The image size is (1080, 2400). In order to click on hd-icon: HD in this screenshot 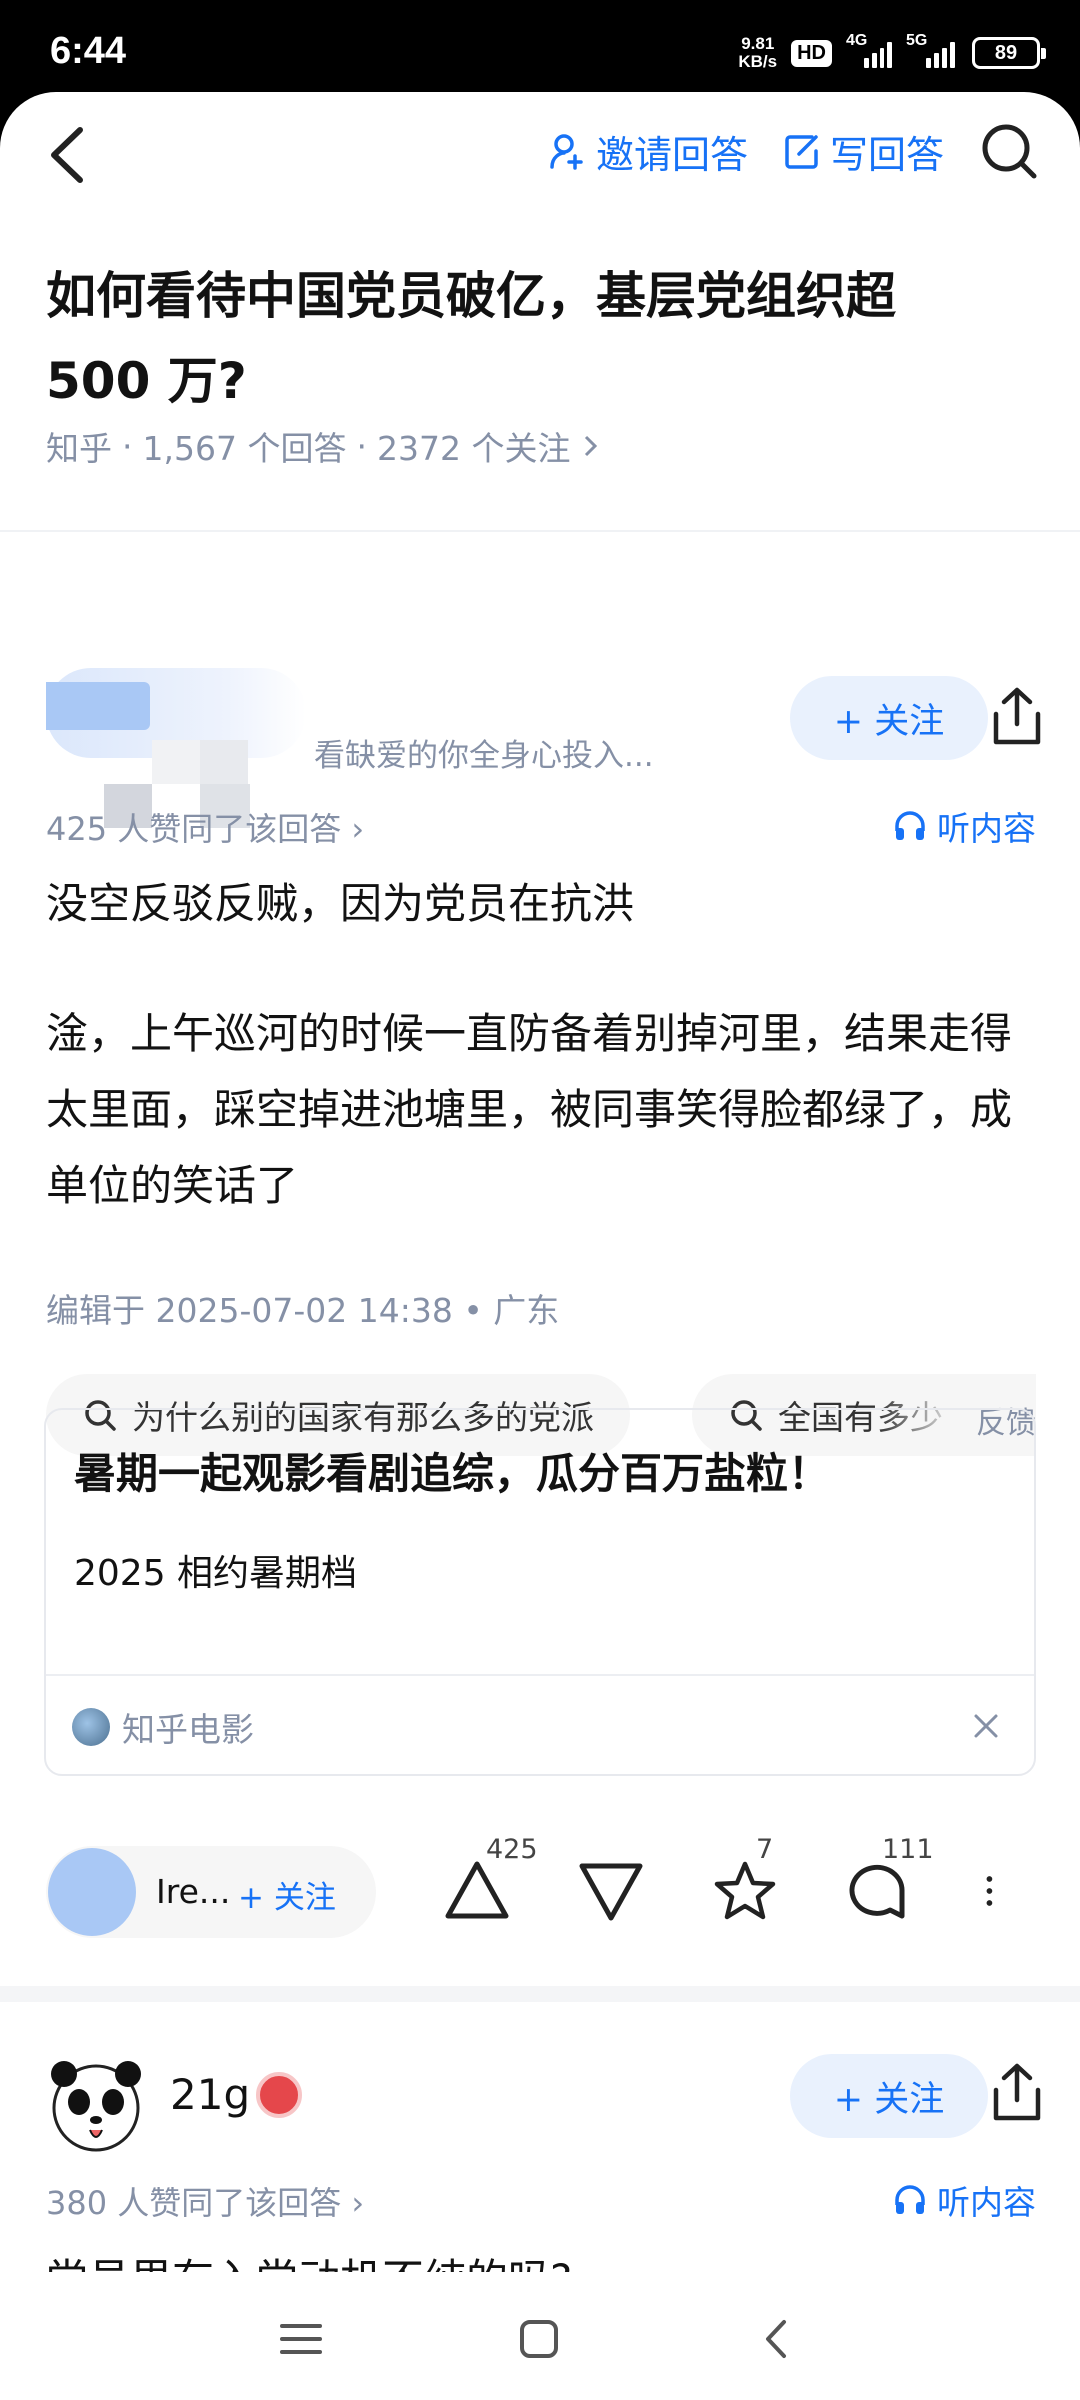, I will do `click(811, 53)`.